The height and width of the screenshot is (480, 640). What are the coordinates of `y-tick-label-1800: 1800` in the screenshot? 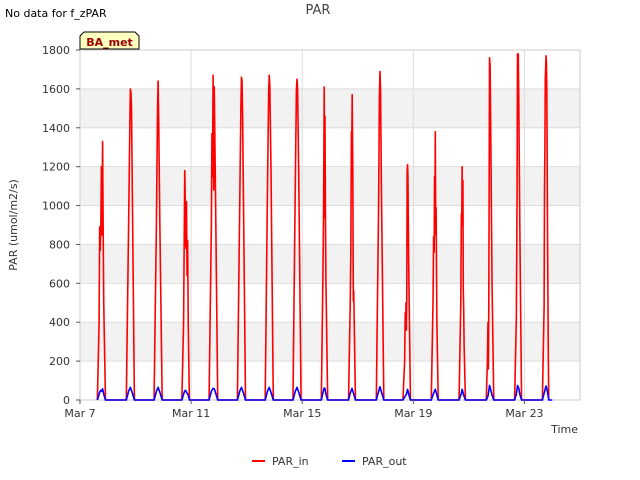 It's located at (56, 50).